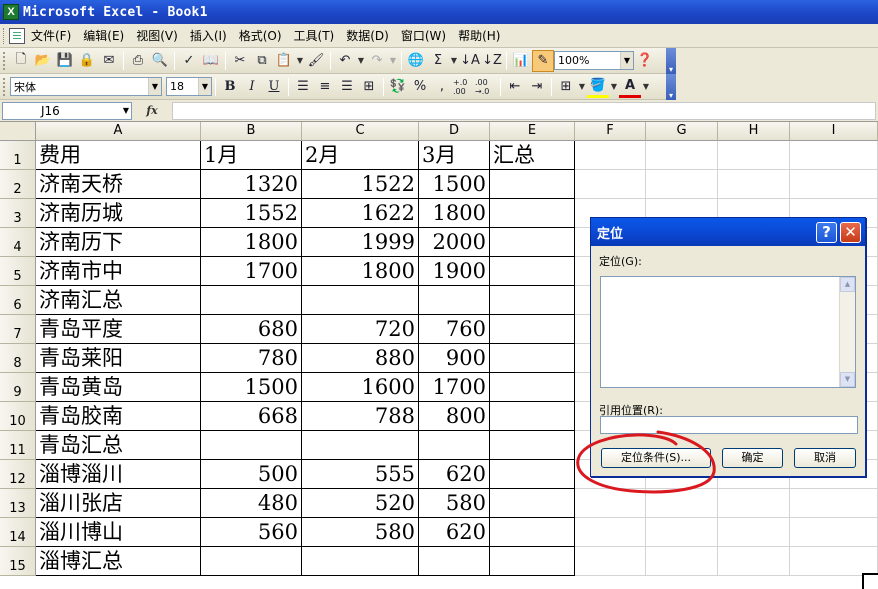 This screenshot has height=589, width=878. I want to click on email-icon: ✉, so click(109, 61).